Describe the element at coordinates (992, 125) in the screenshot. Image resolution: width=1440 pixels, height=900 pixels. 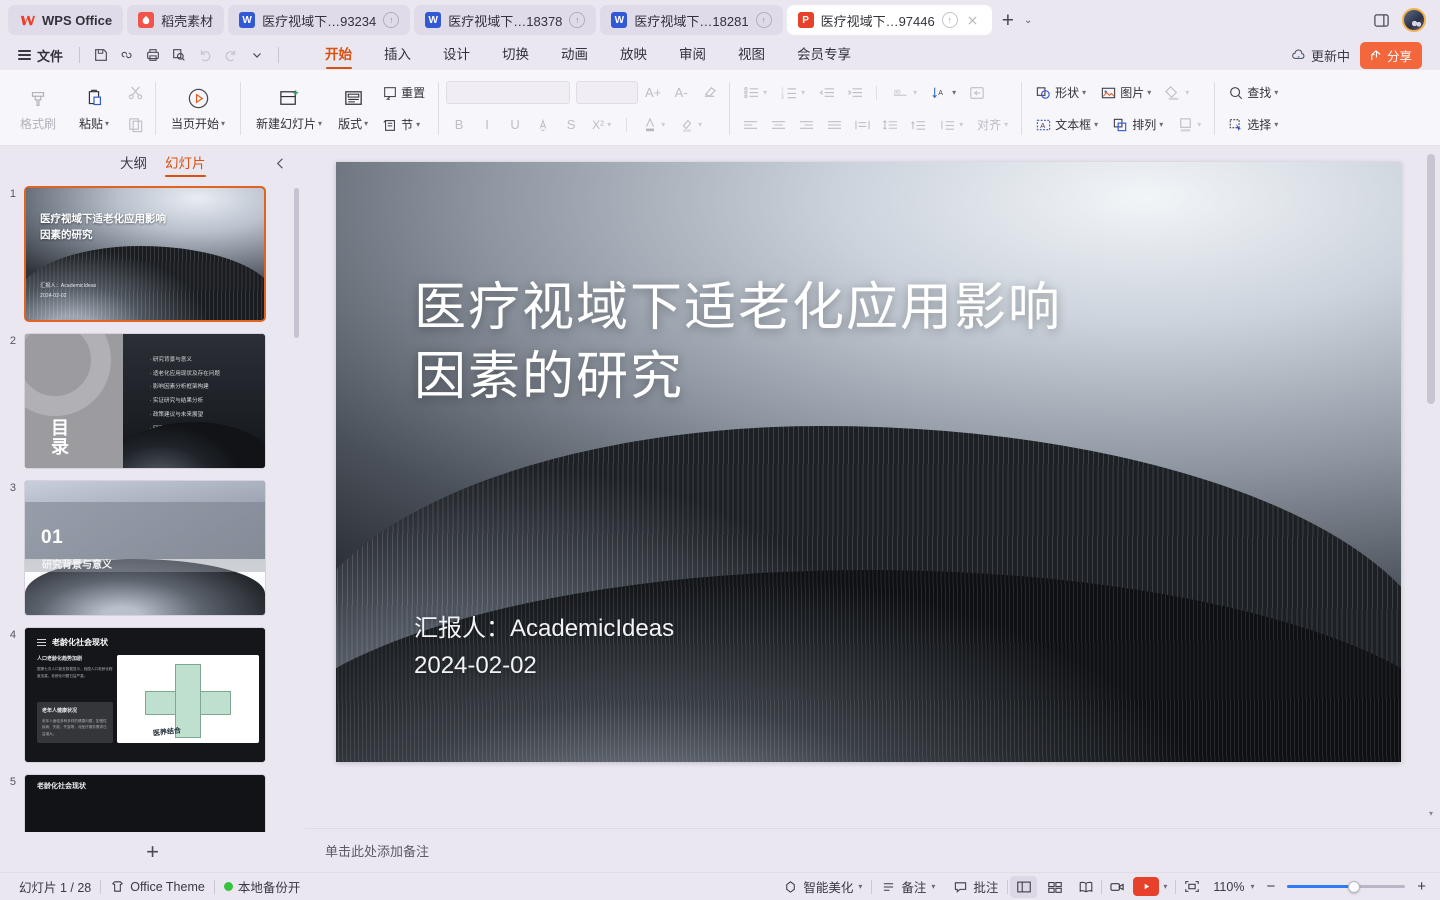
I see `align-objects-button: 对齐 ▾` at that location.